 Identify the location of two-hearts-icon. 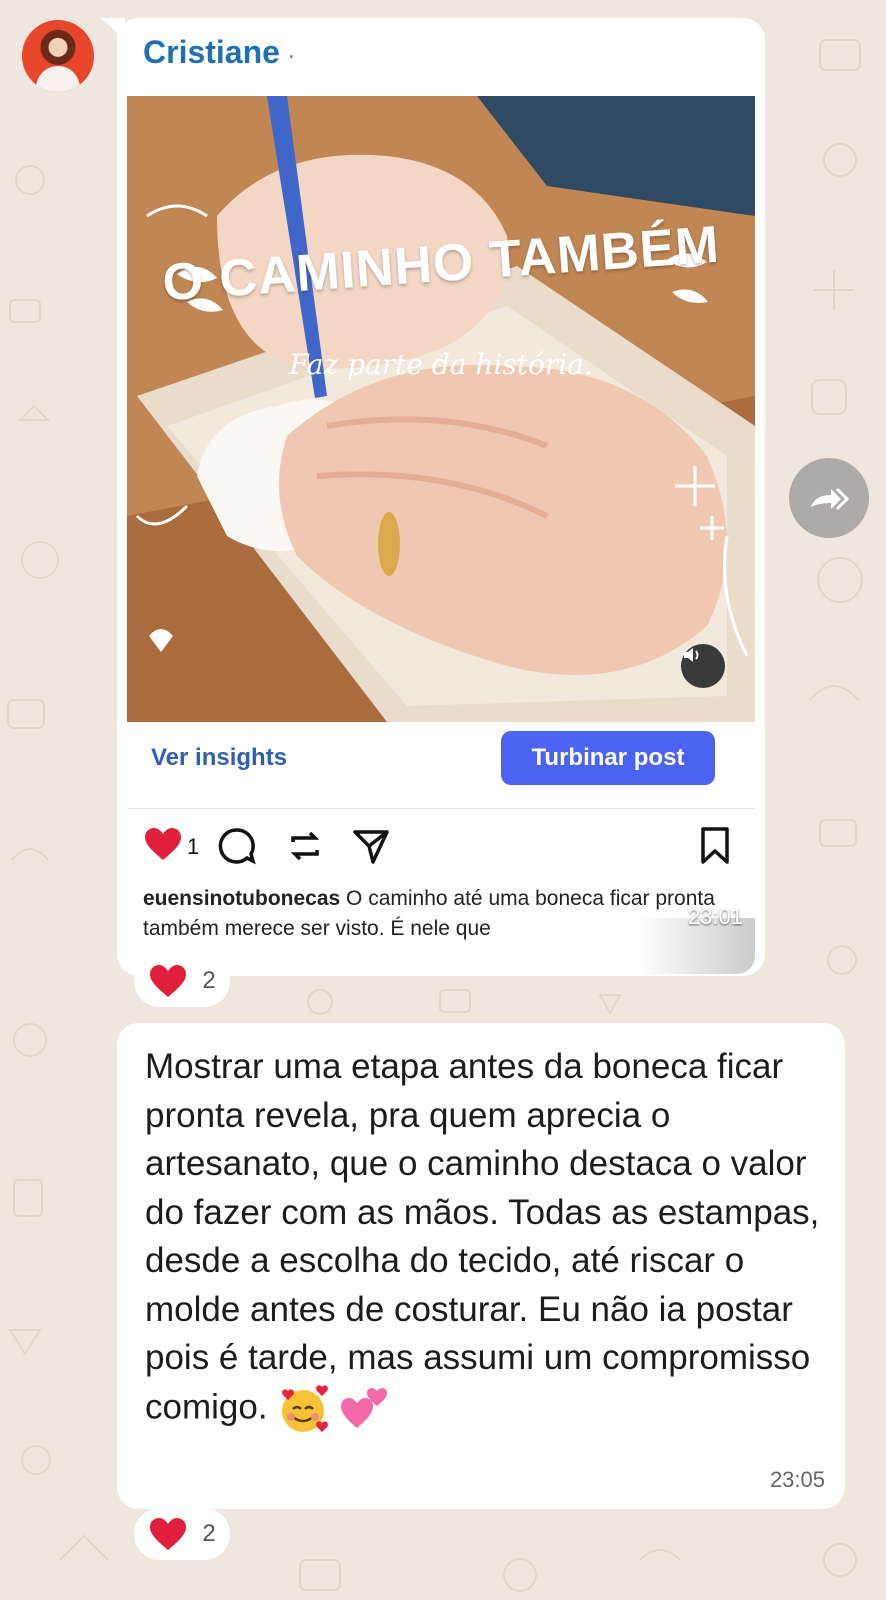
(364, 1407).